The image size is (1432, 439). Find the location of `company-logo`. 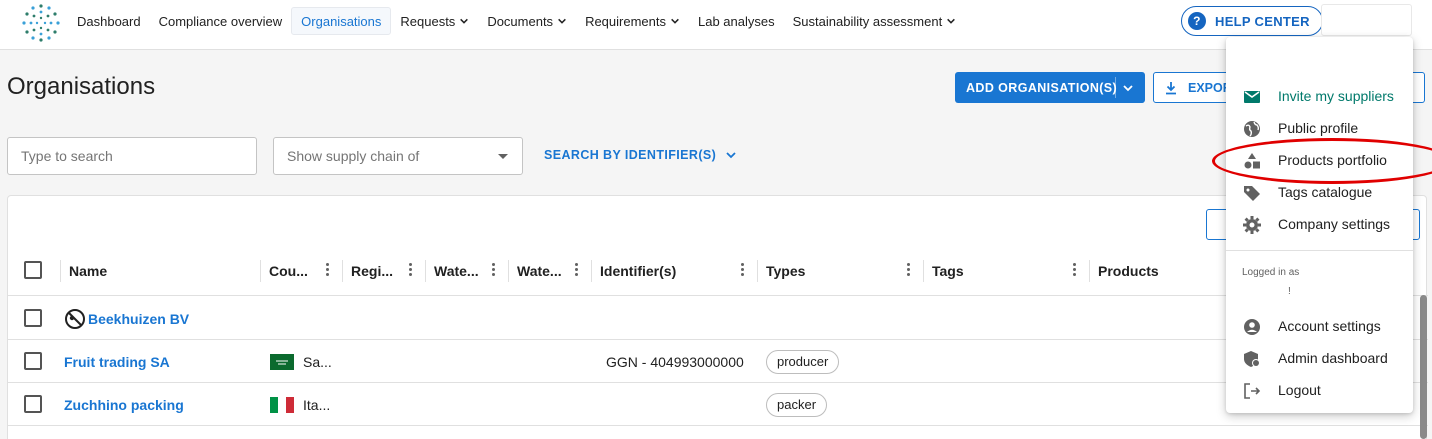

company-logo is located at coordinates (41, 23).